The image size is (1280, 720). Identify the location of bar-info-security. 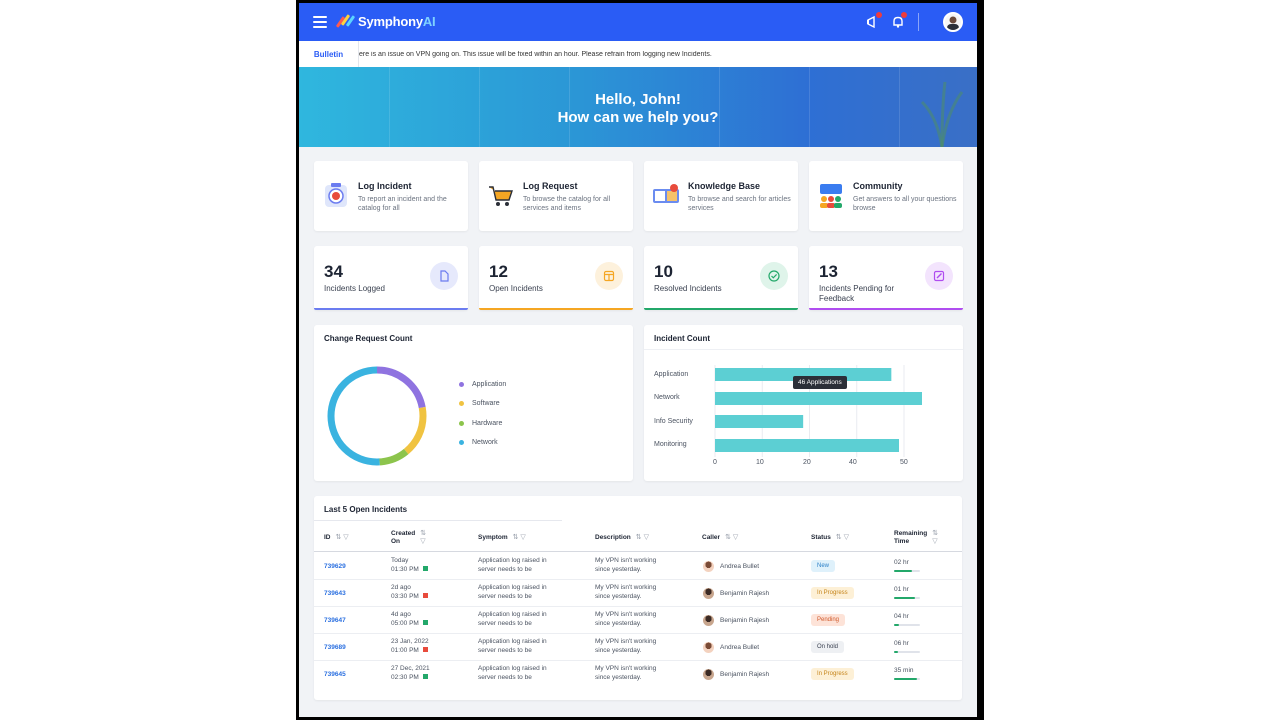
(759, 421).